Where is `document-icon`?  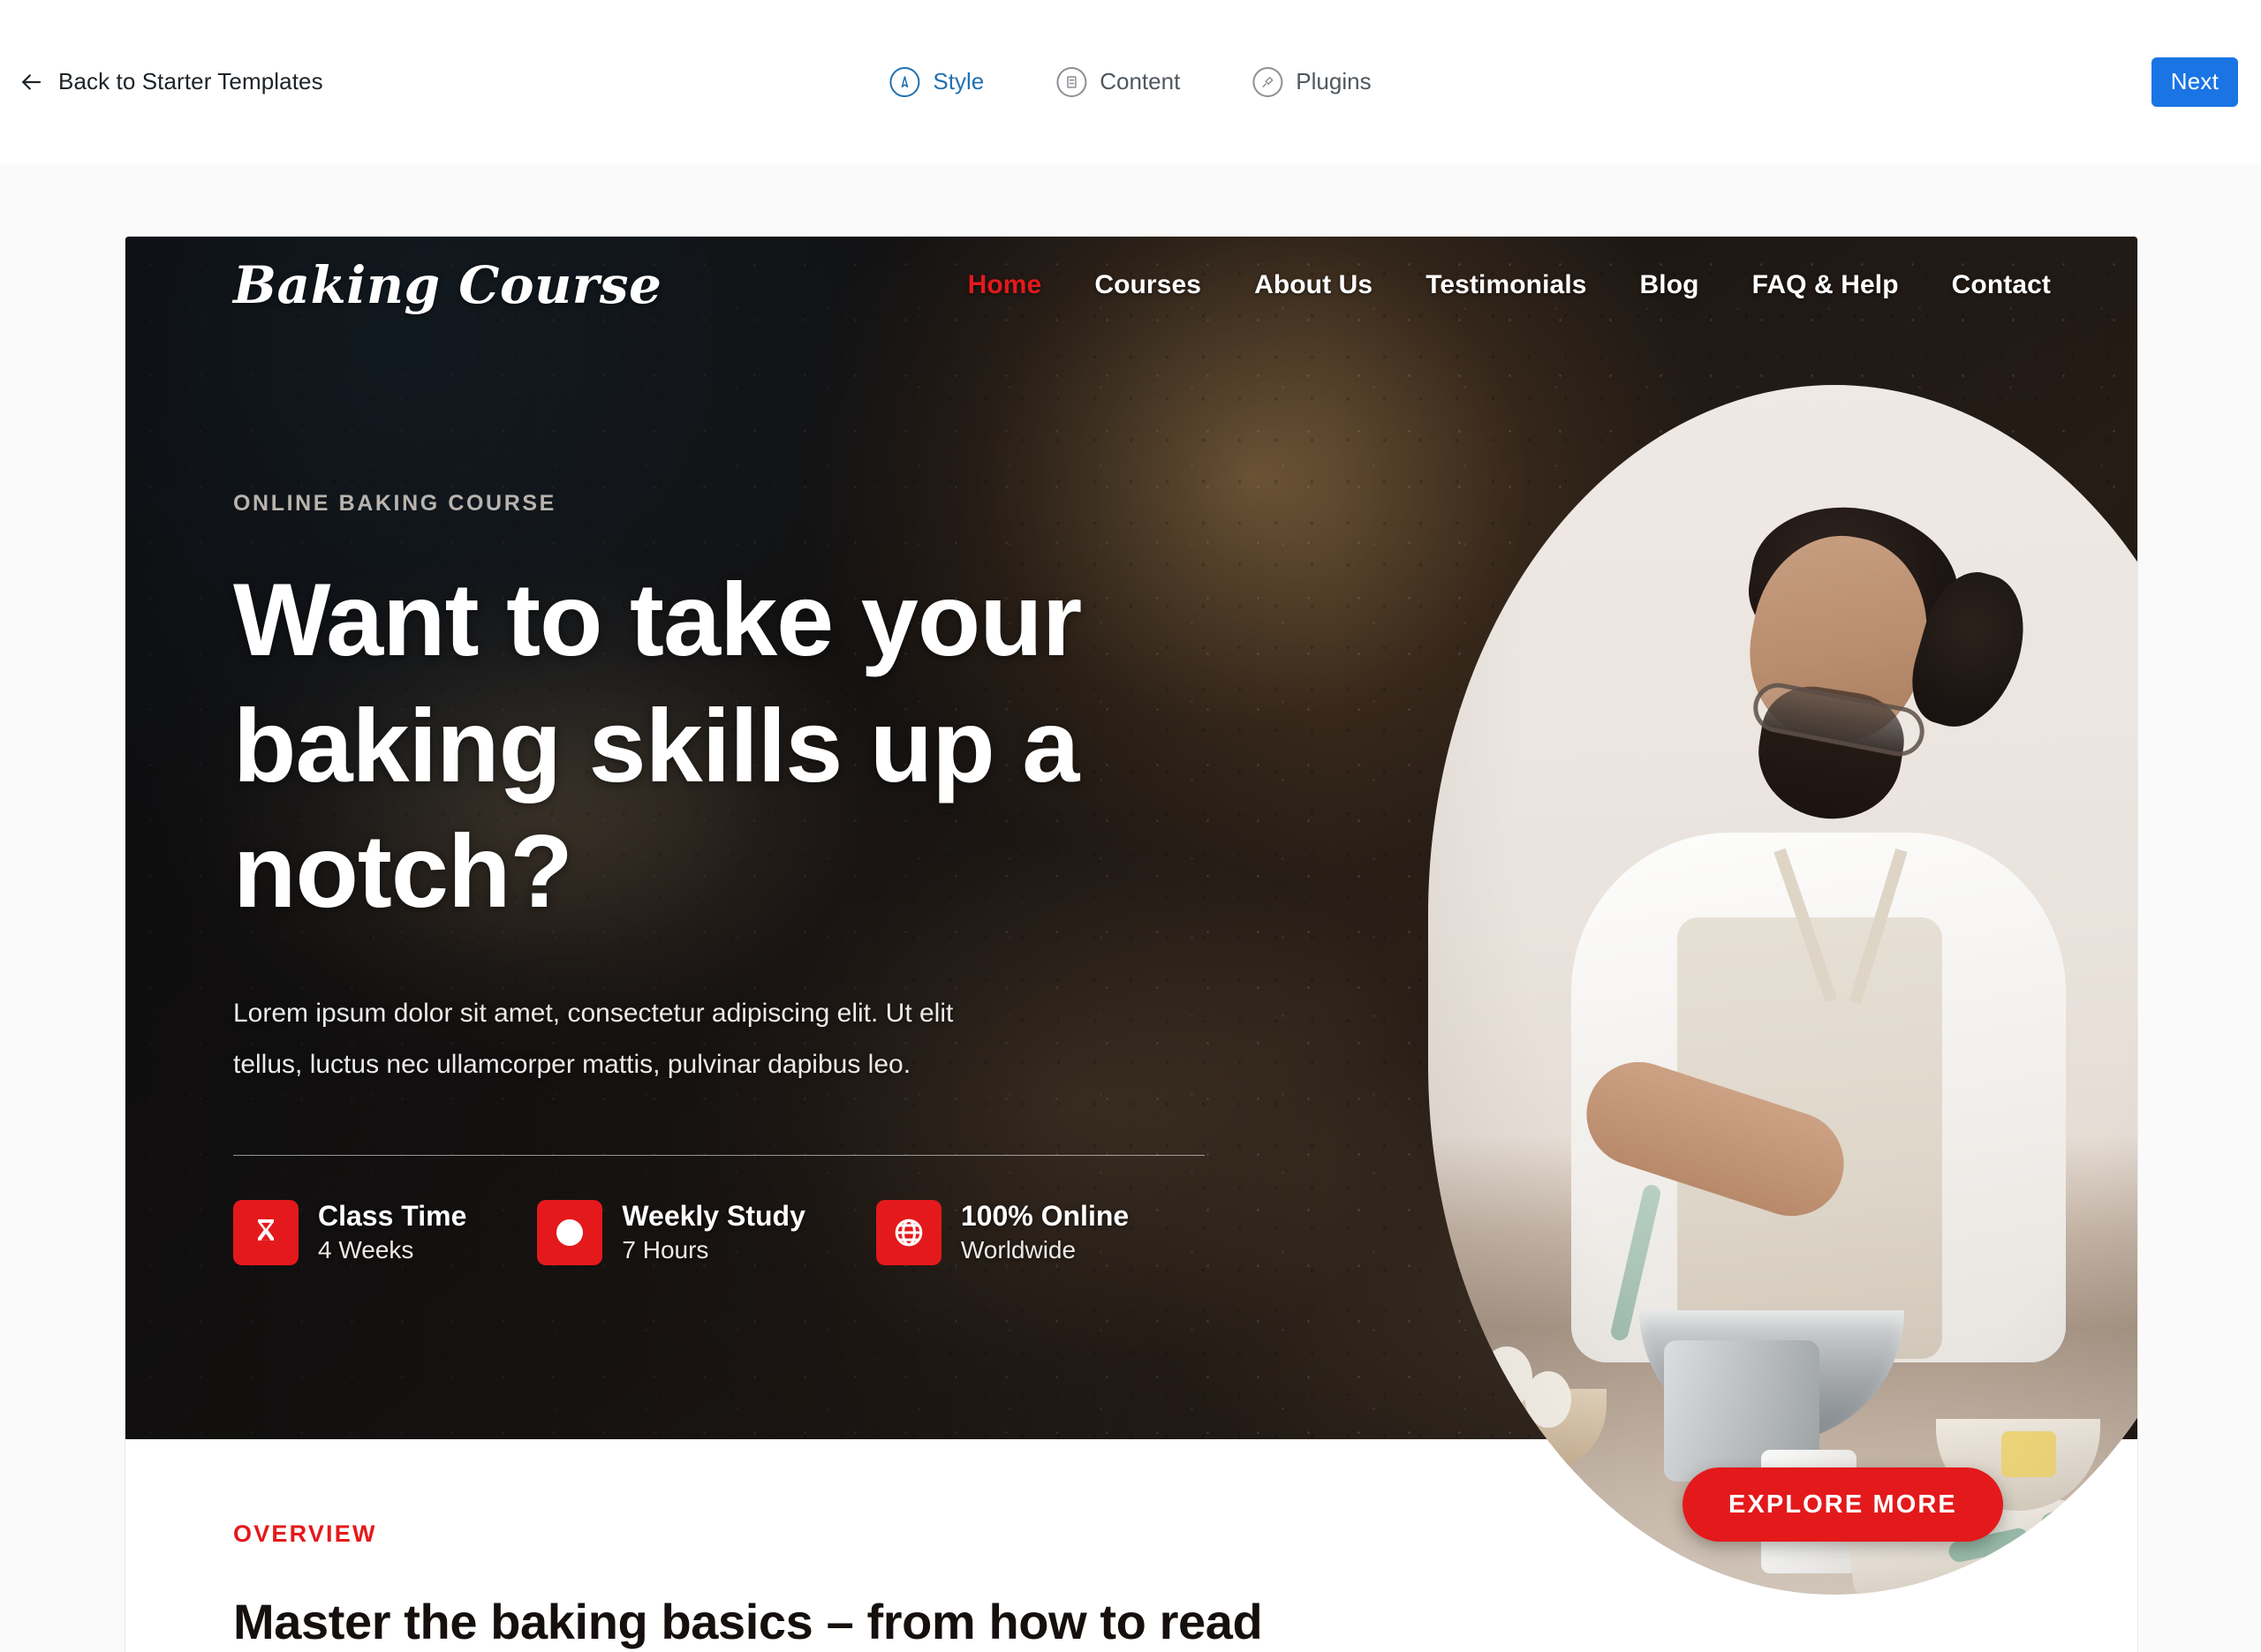
document-icon is located at coordinates (1071, 81).